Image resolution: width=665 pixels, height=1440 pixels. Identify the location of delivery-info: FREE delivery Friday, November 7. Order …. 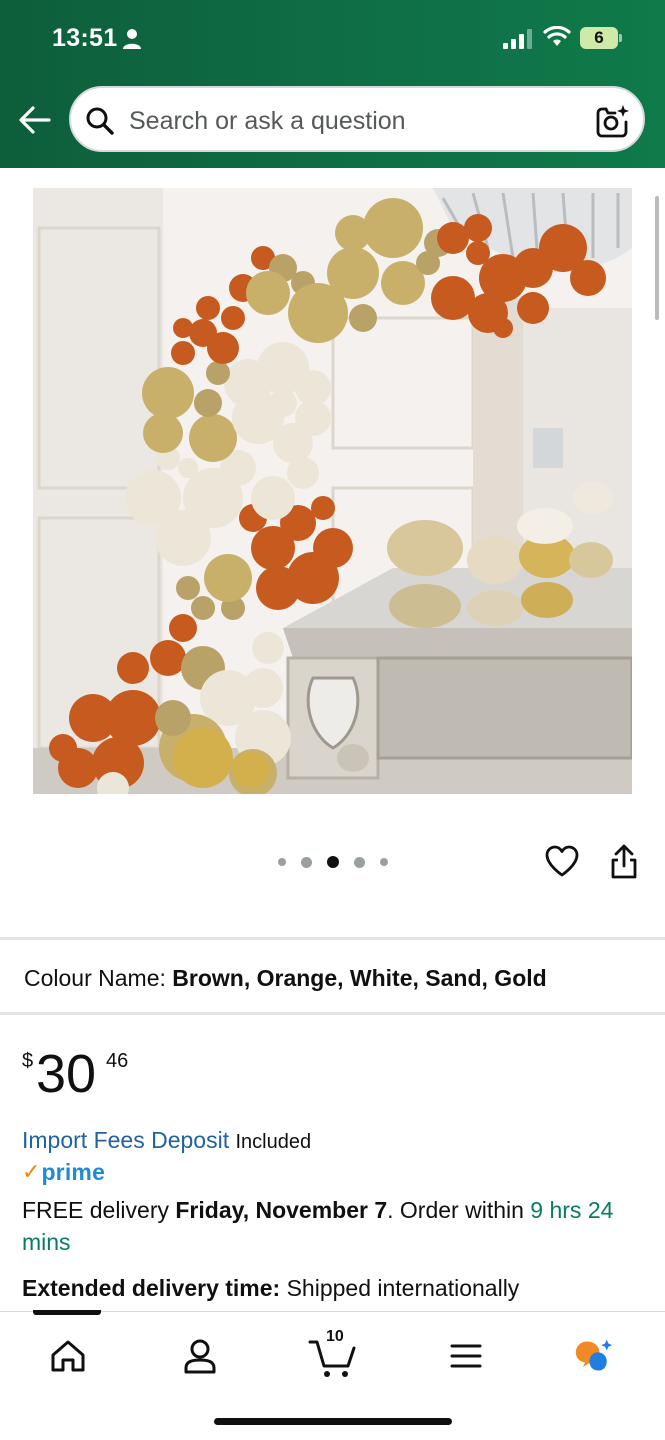
(332, 1226).